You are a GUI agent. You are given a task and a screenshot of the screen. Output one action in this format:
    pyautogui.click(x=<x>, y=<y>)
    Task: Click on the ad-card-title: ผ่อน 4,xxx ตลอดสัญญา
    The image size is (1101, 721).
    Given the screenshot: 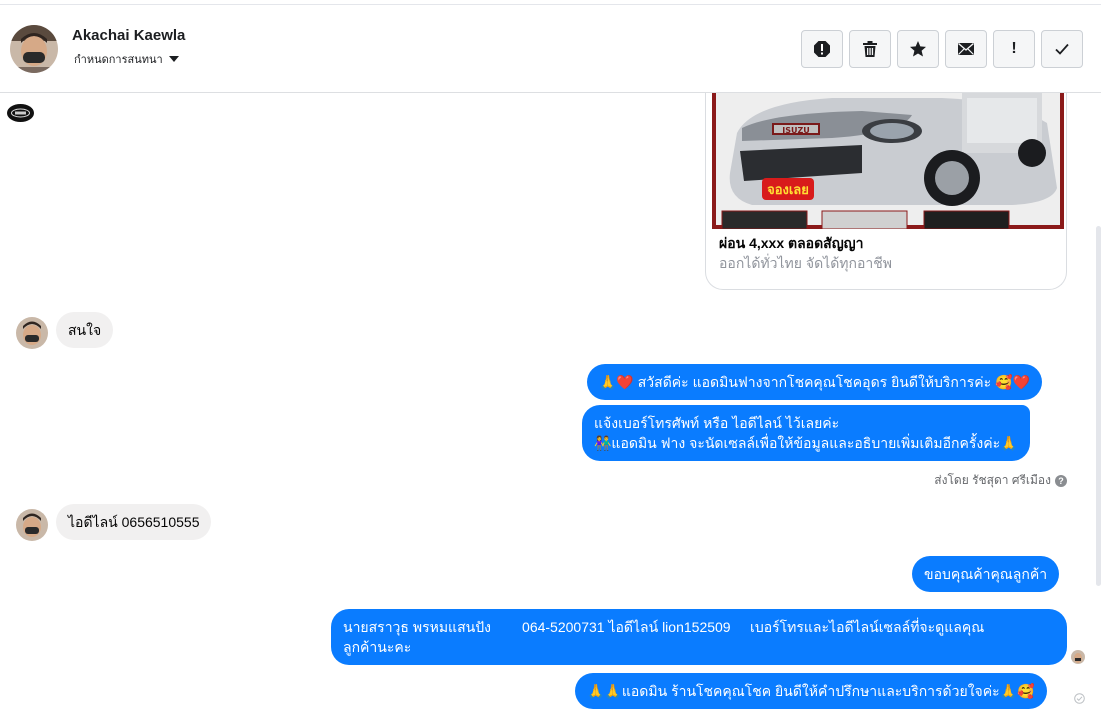 What is the action you would take?
    pyautogui.click(x=791, y=243)
    